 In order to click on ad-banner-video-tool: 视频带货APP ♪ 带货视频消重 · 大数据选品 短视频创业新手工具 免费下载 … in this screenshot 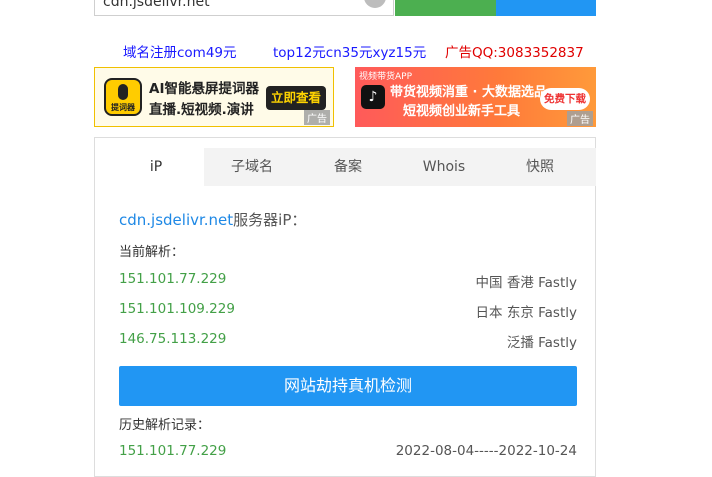, I will do `click(475, 97)`.